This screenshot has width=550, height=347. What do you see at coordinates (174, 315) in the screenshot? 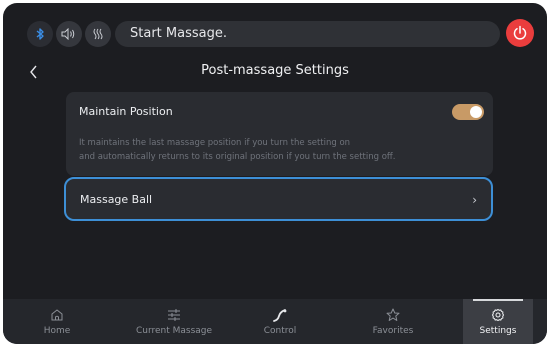
I see `sliders-icon` at bounding box center [174, 315].